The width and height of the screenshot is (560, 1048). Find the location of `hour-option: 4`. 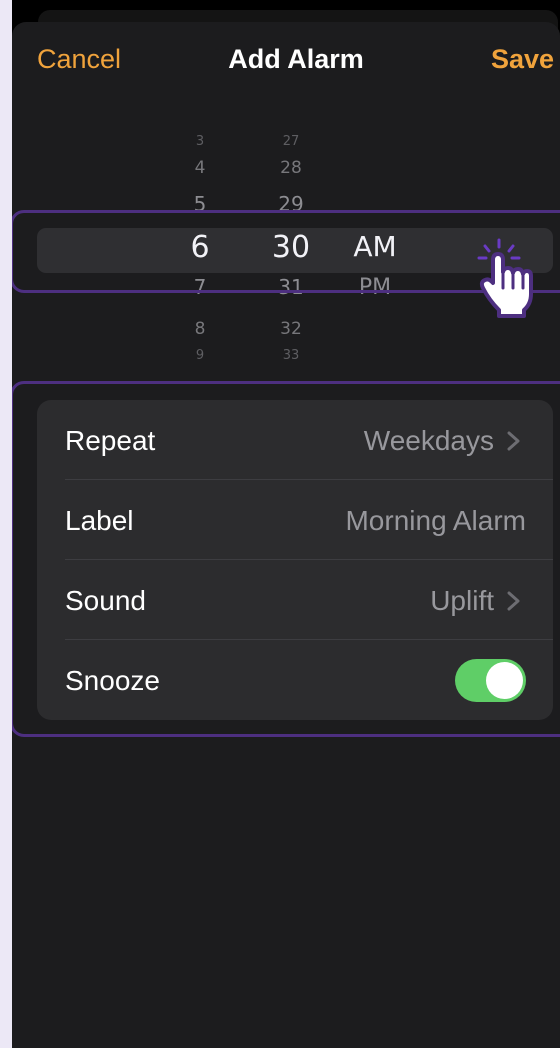

hour-option: 4 is located at coordinates (200, 168).